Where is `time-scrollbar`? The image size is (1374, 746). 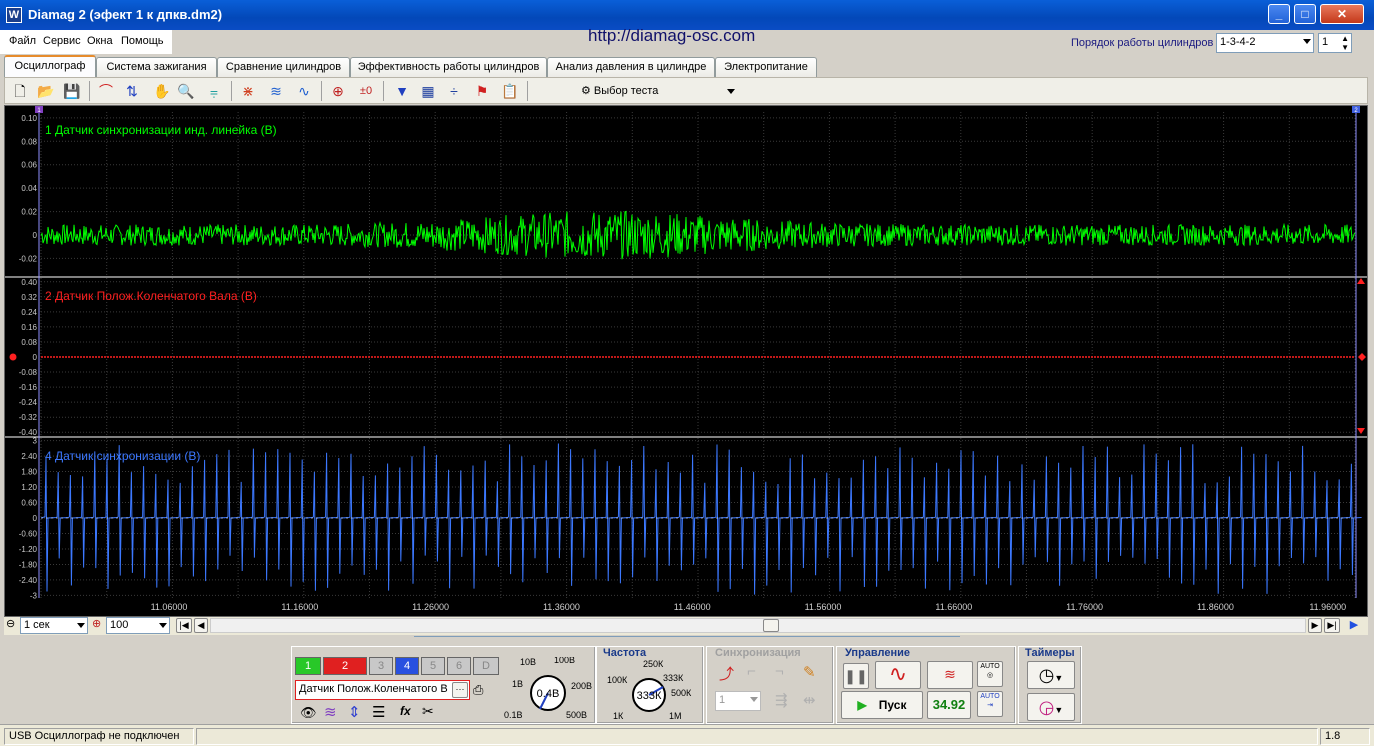 time-scrollbar is located at coordinates (758, 625).